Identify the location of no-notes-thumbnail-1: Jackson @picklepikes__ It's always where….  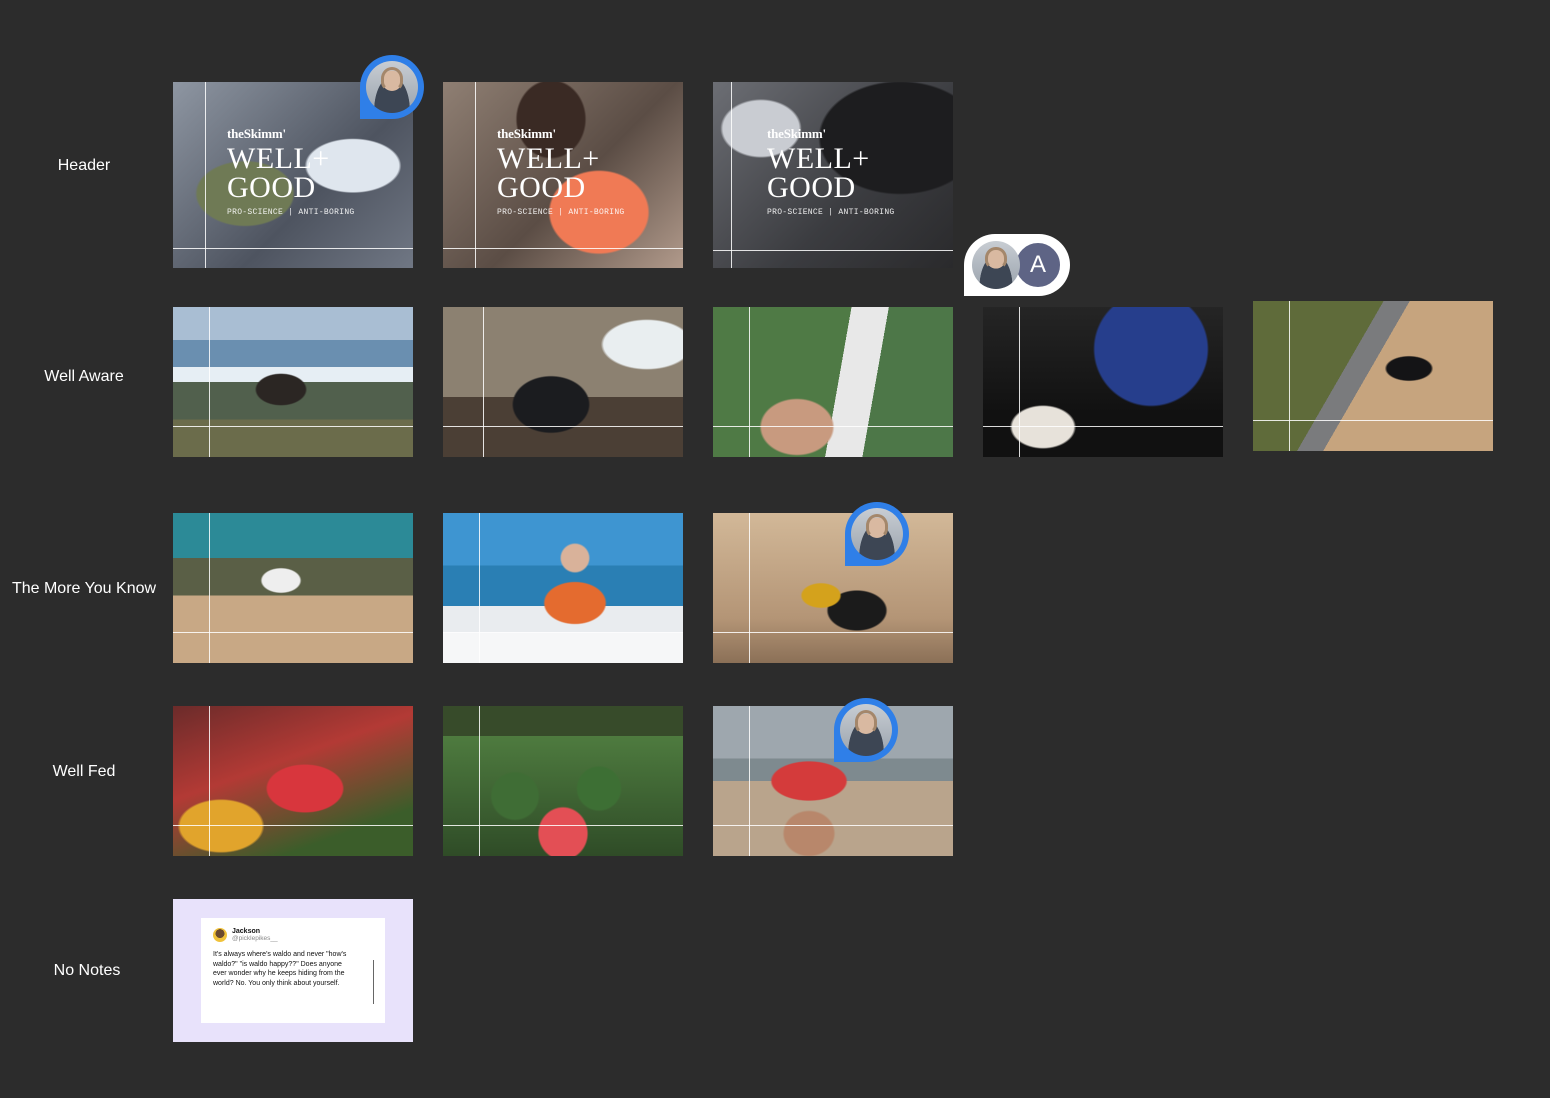
(293, 970).